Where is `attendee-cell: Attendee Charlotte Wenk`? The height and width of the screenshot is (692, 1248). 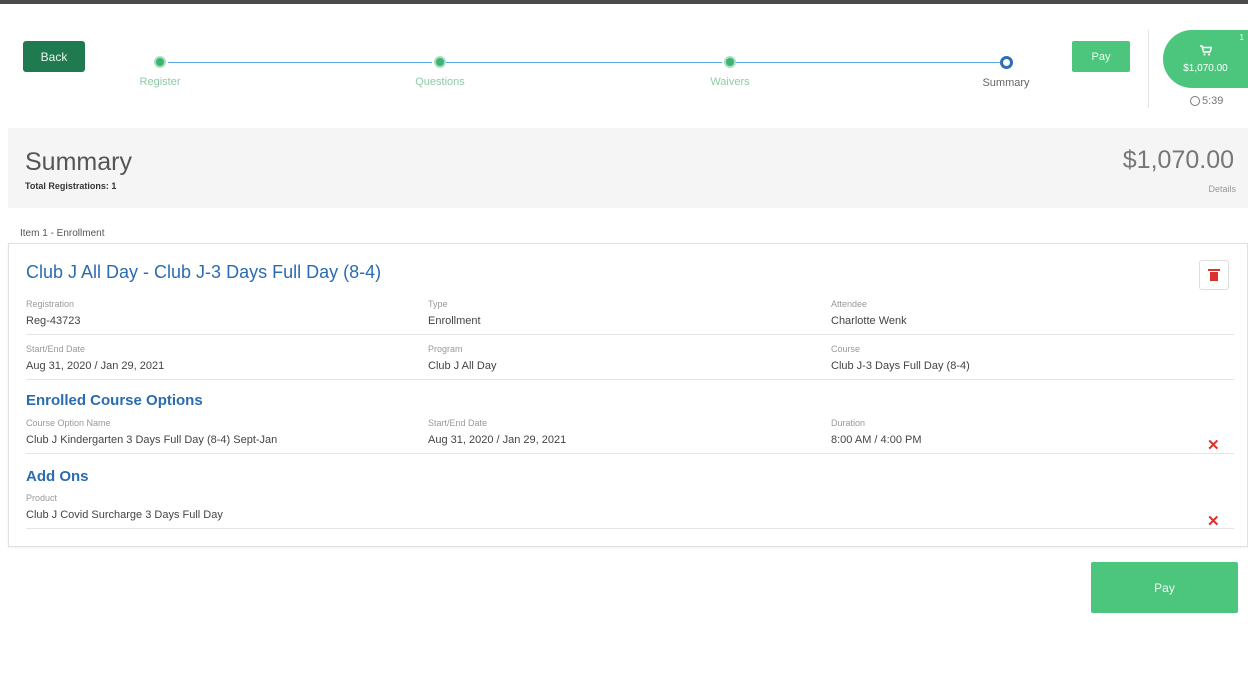
attendee-cell: Attendee Charlotte Wenk is located at coordinates (869, 313).